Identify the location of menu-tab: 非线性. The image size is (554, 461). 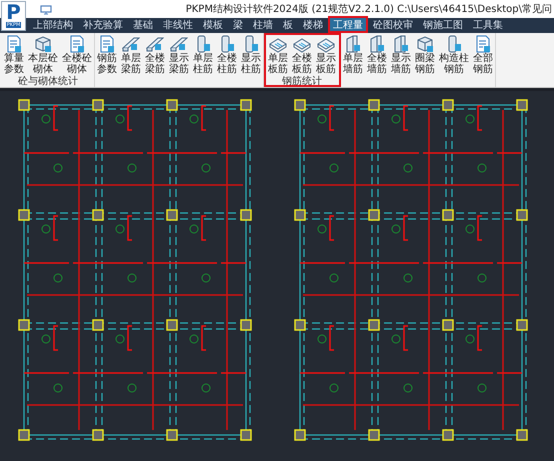
(178, 24).